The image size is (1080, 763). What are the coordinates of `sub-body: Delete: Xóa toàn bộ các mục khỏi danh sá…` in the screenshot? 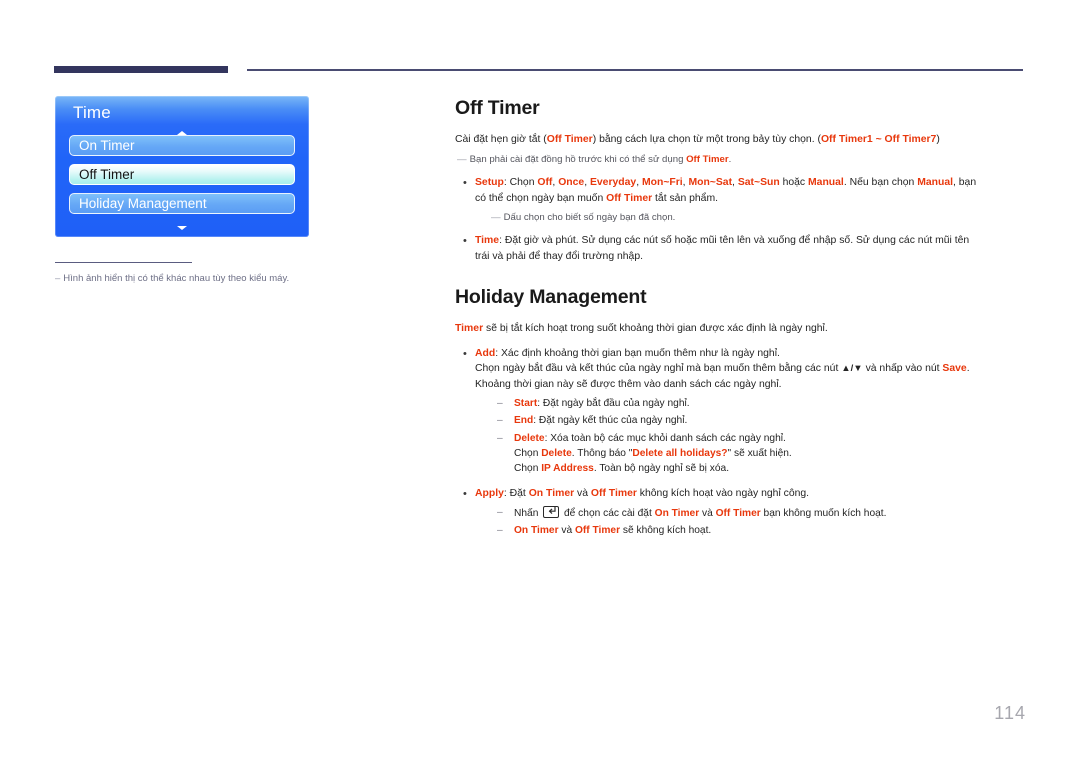 It's located at (769, 454).